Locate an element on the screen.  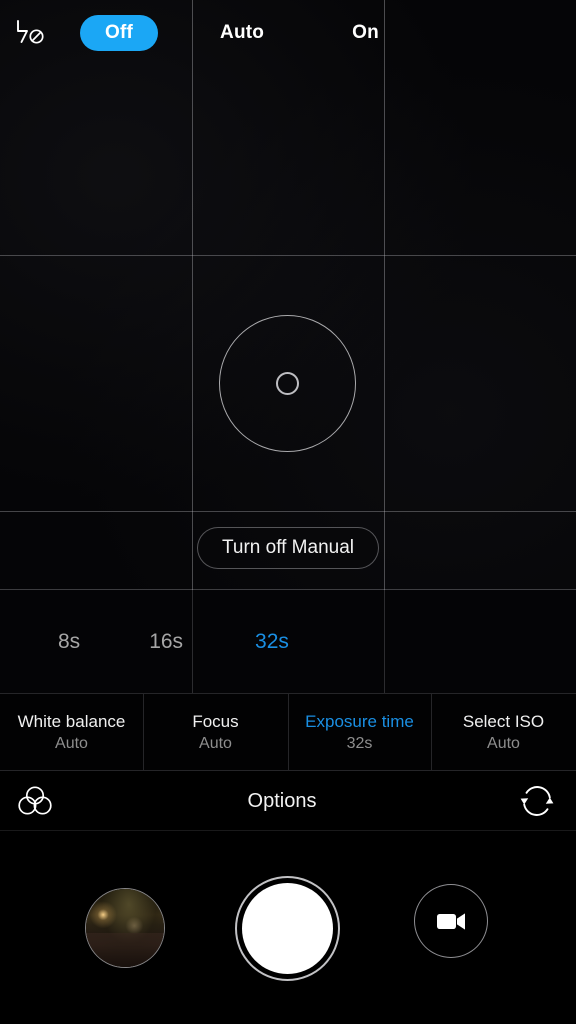
gallery-thumbnail-image is located at coordinates (125, 928).